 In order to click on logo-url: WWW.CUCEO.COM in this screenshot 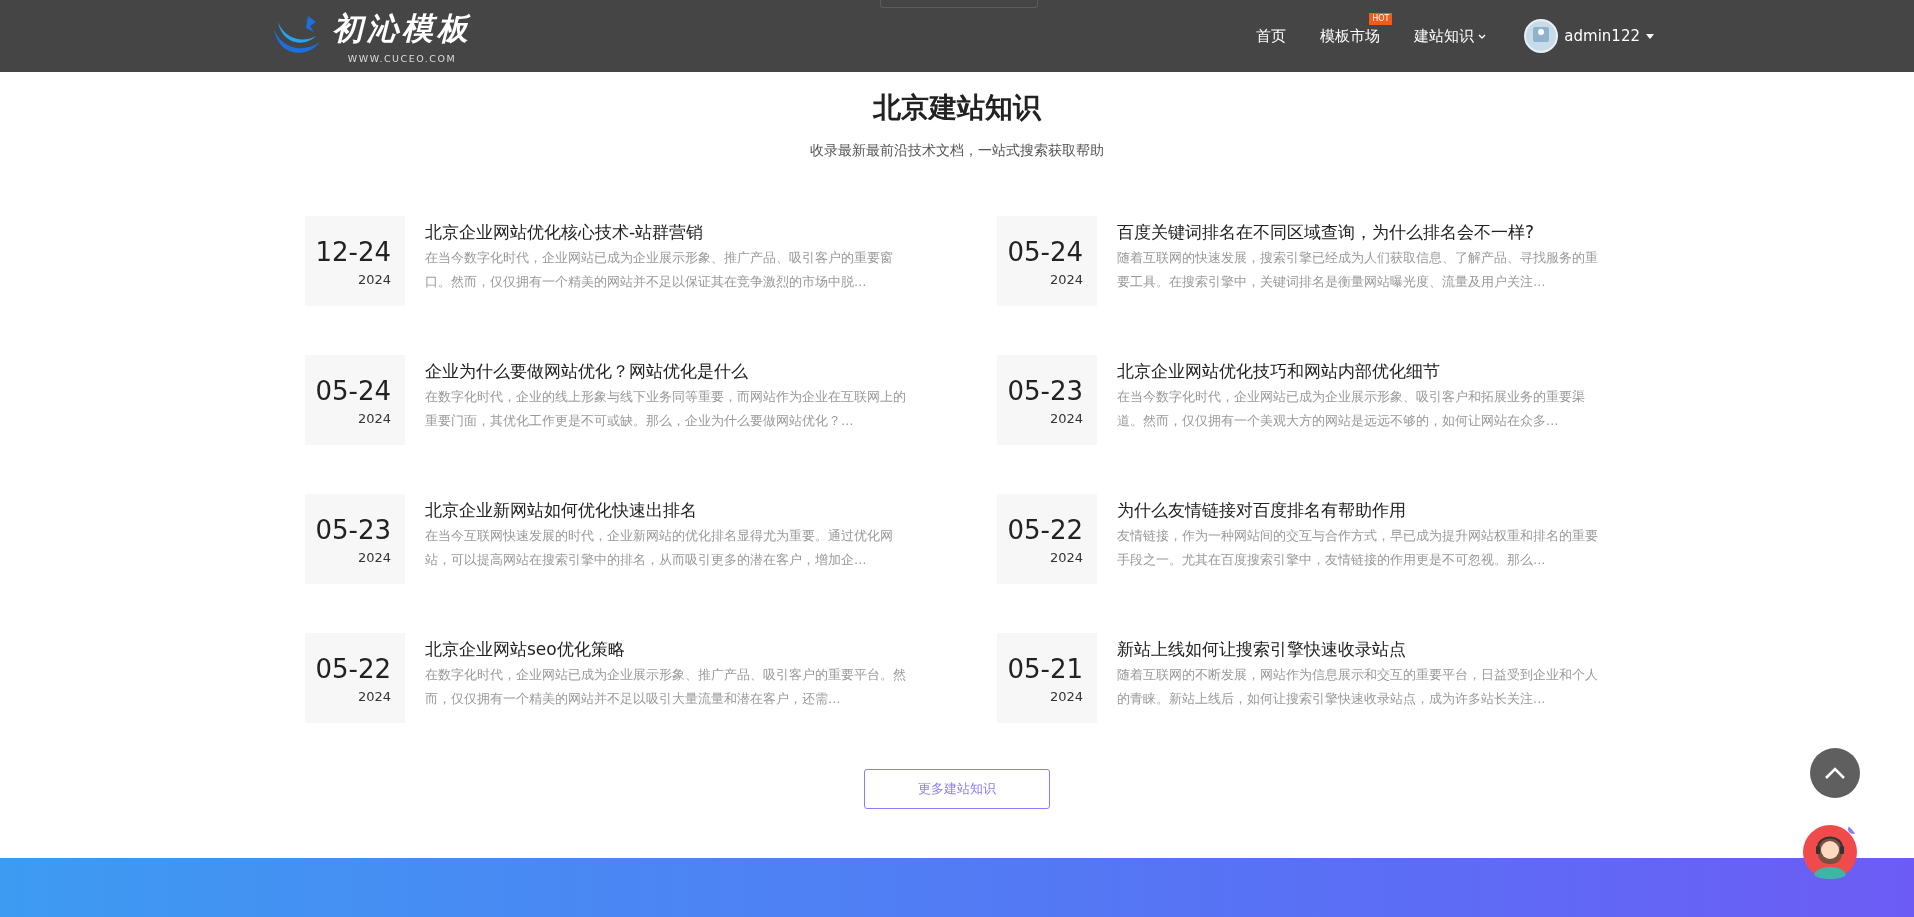, I will do `click(402, 58)`.